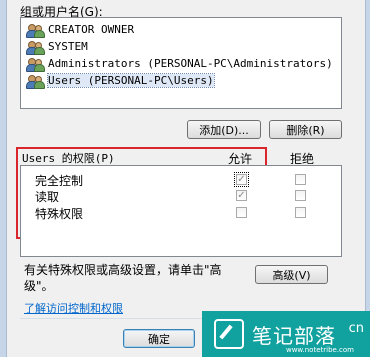 Image resolution: width=370 pixels, height=357 pixels. I want to click on watermark-url: www.notetribe.com, so click(319, 350).